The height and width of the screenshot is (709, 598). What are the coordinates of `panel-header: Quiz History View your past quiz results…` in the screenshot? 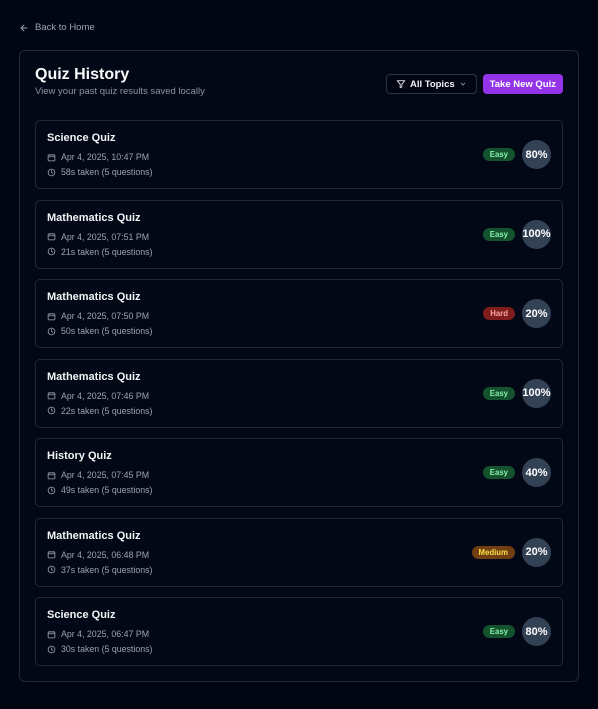 It's located at (299, 85).